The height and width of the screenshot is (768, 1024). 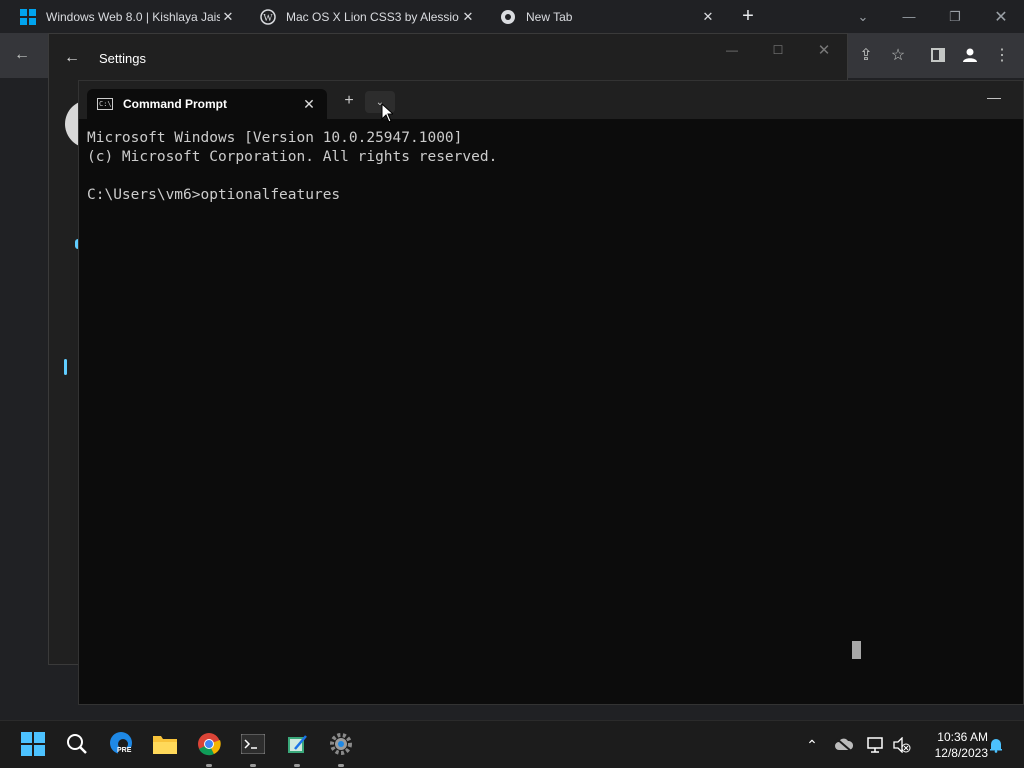 I want to click on restore-icon: ❐, so click(x=955, y=16).